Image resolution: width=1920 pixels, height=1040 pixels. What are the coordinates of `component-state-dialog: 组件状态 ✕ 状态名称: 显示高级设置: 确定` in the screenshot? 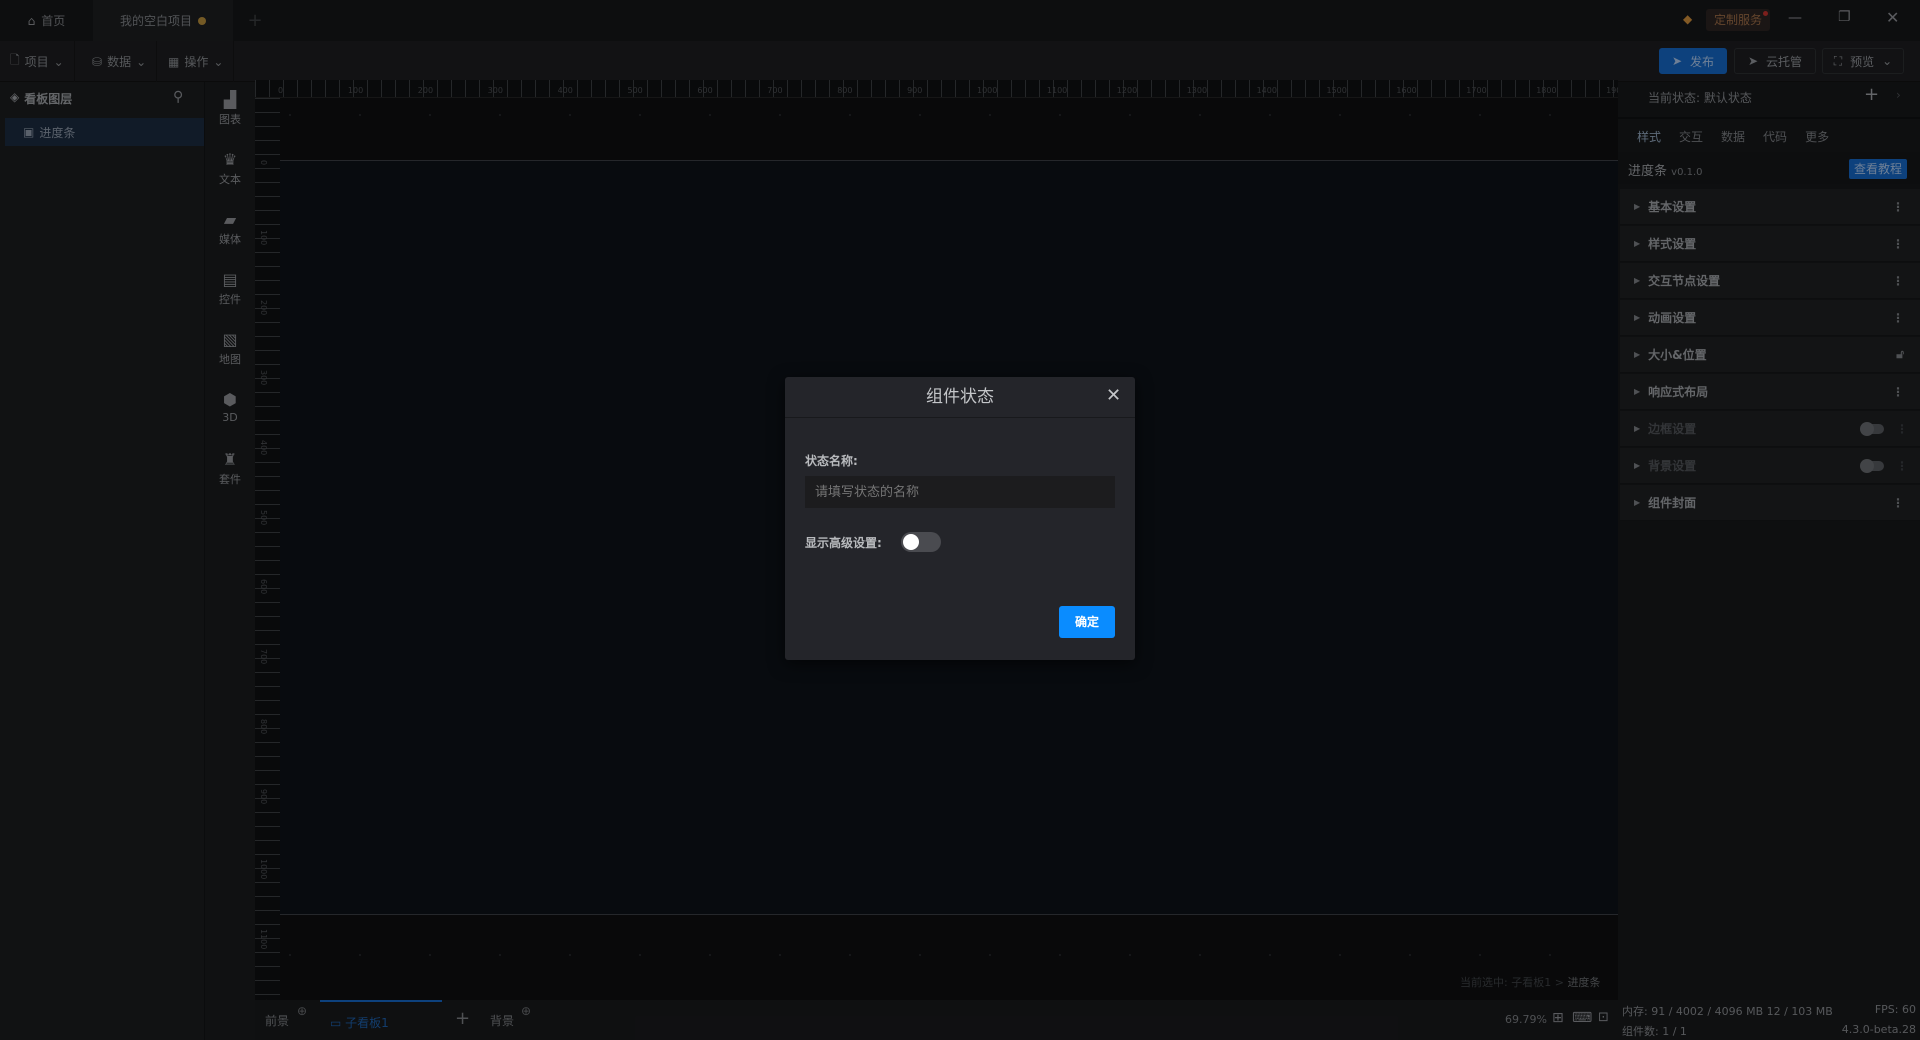 It's located at (960, 518).